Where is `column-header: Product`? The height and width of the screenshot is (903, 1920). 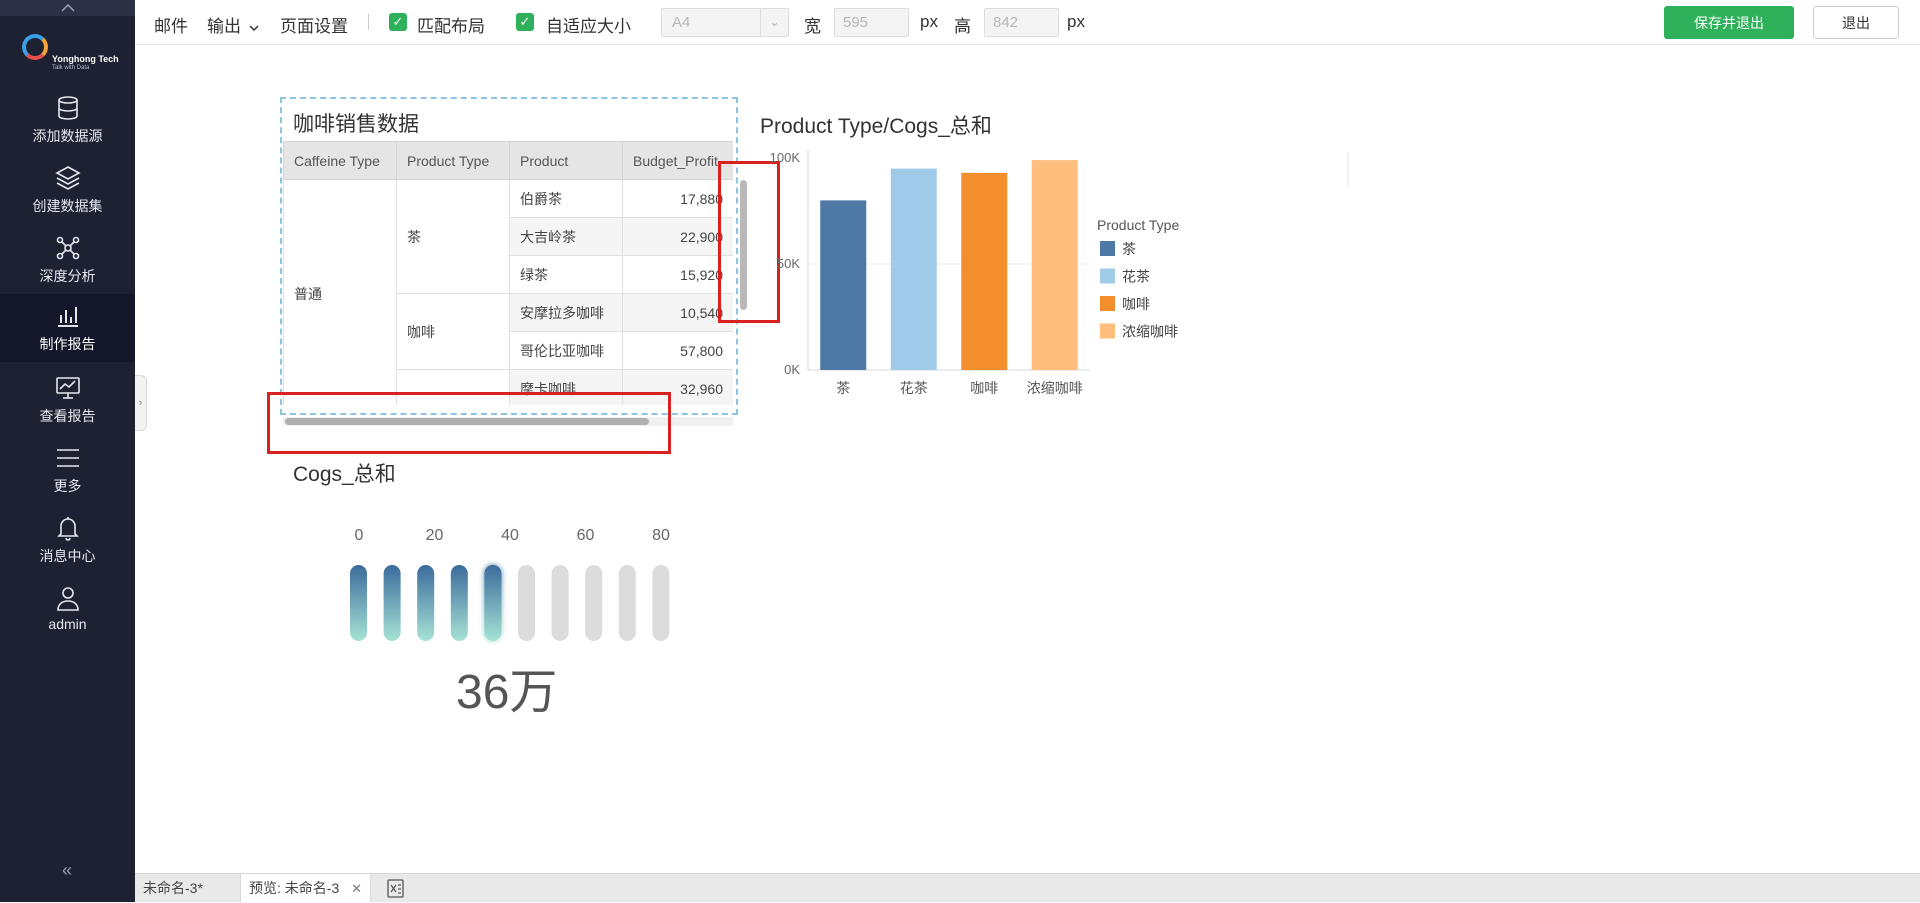 column-header: Product is located at coordinates (566, 160).